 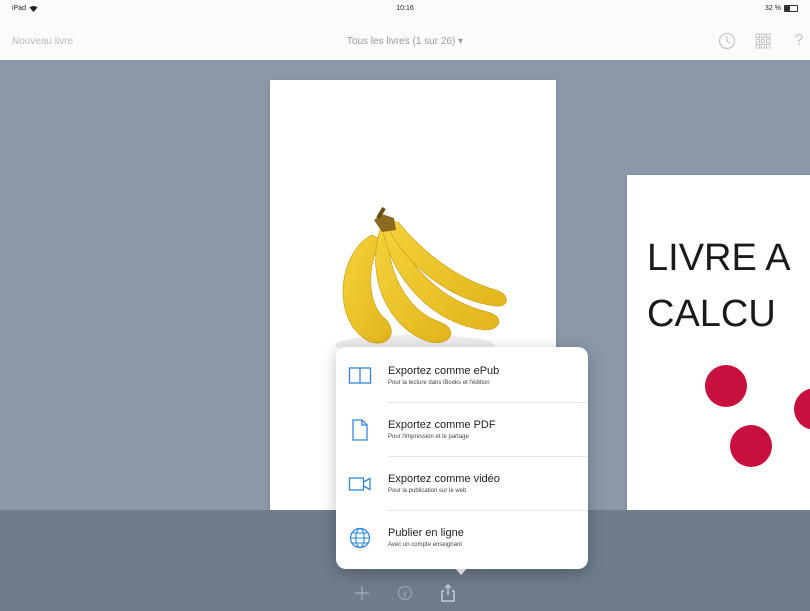 I want to click on menu-item-title: Publier en ligne, so click(x=426, y=533).